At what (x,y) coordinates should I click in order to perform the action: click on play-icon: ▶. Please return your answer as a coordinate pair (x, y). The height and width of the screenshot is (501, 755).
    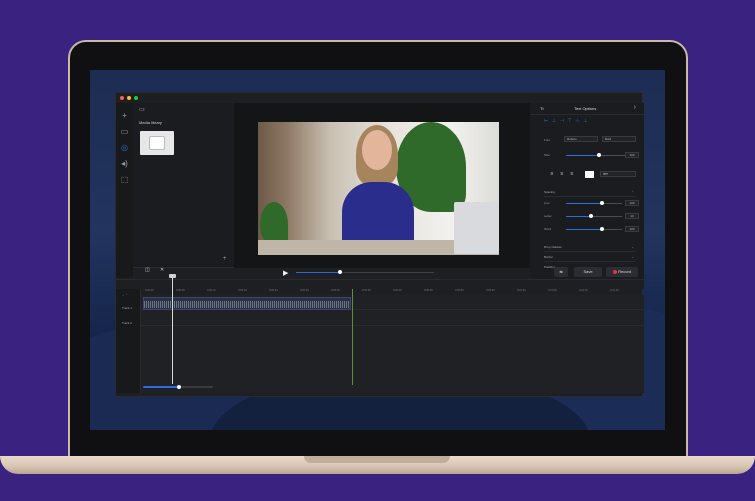
    Looking at the image, I should click on (285, 273).